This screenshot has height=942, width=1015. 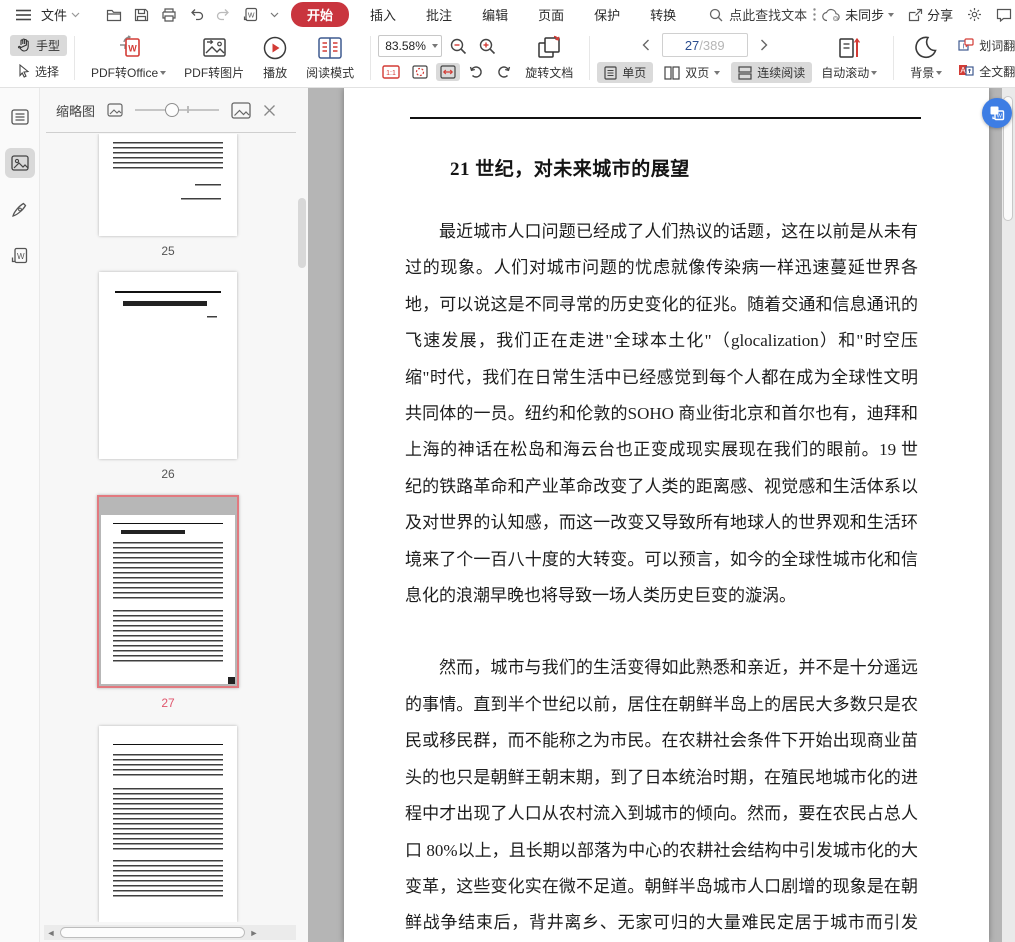 I want to click on actual-size-button: 1:1, so click(x=391, y=72).